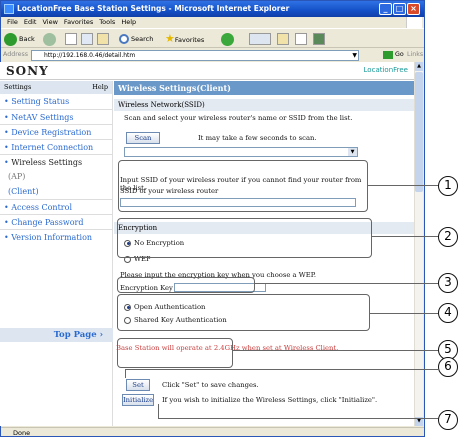  Describe the element at coordinates (56, 101) in the screenshot. I see `sidebar-item-setting-status: • Setting Status` at that location.